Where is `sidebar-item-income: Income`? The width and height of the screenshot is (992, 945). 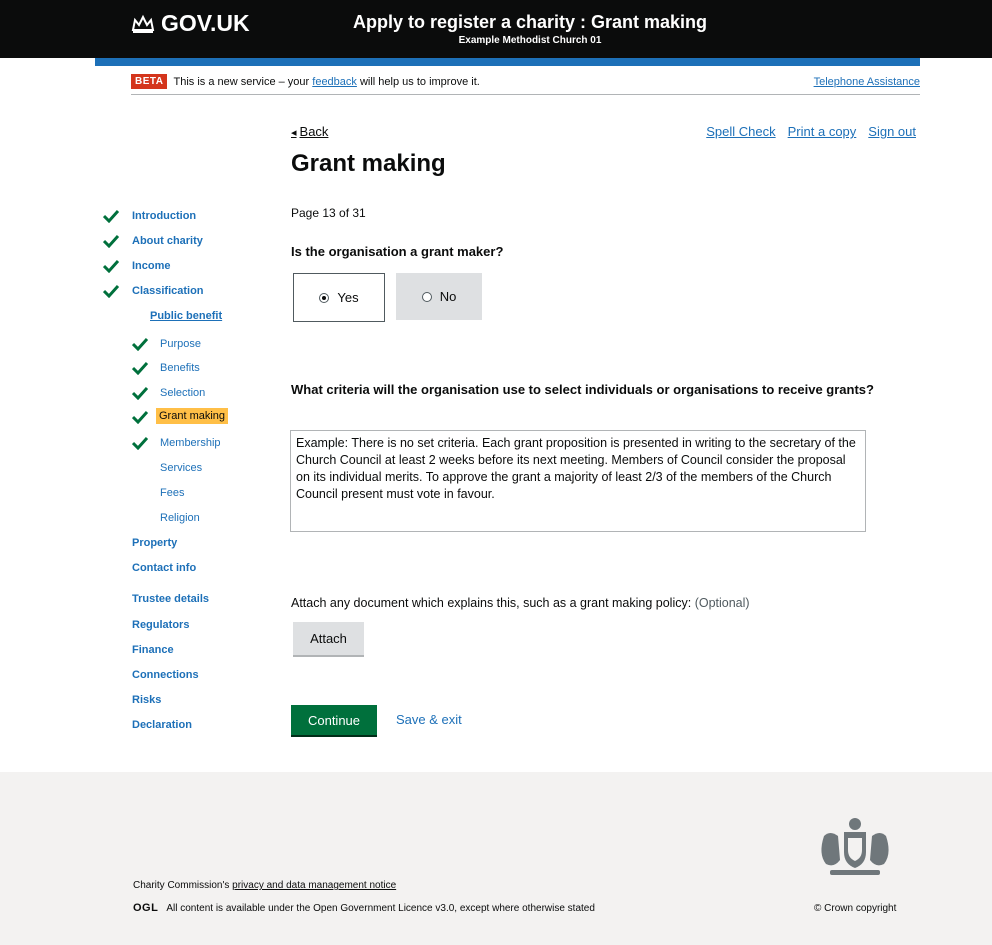 sidebar-item-income: Income is located at coordinates (151, 266).